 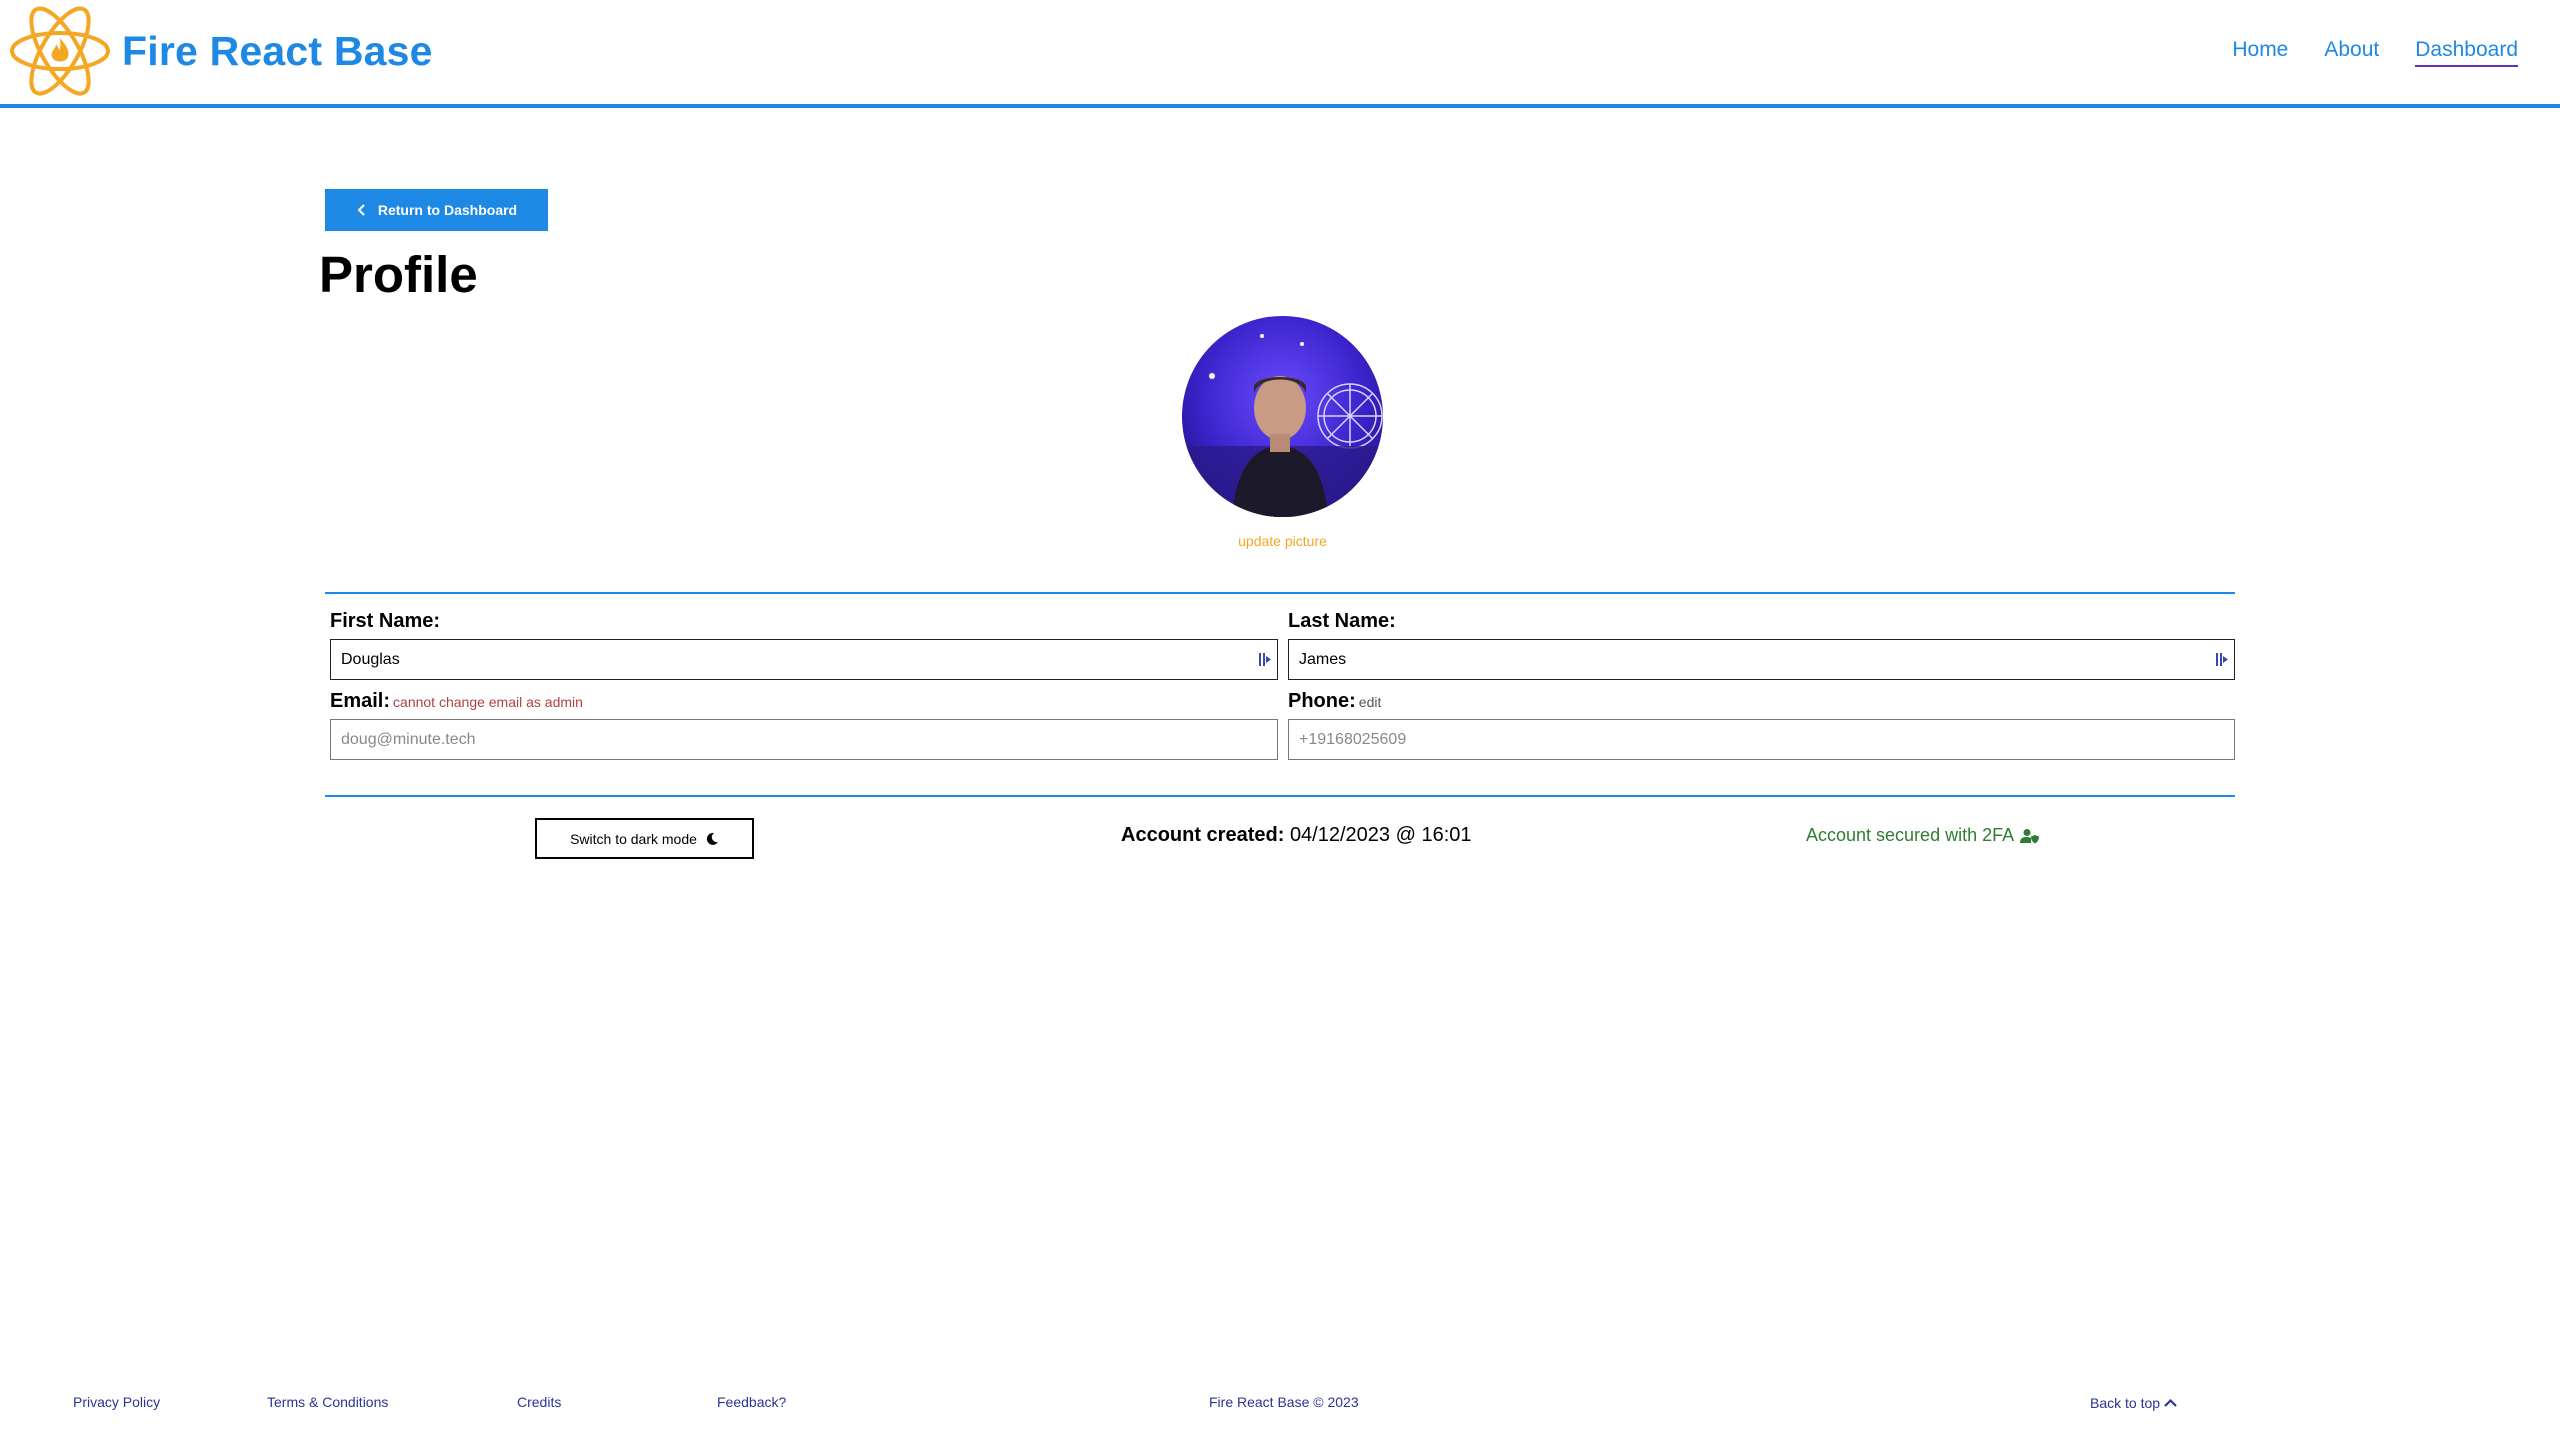 I want to click on first-name-value: Douglas, so click(x=370, y=659).